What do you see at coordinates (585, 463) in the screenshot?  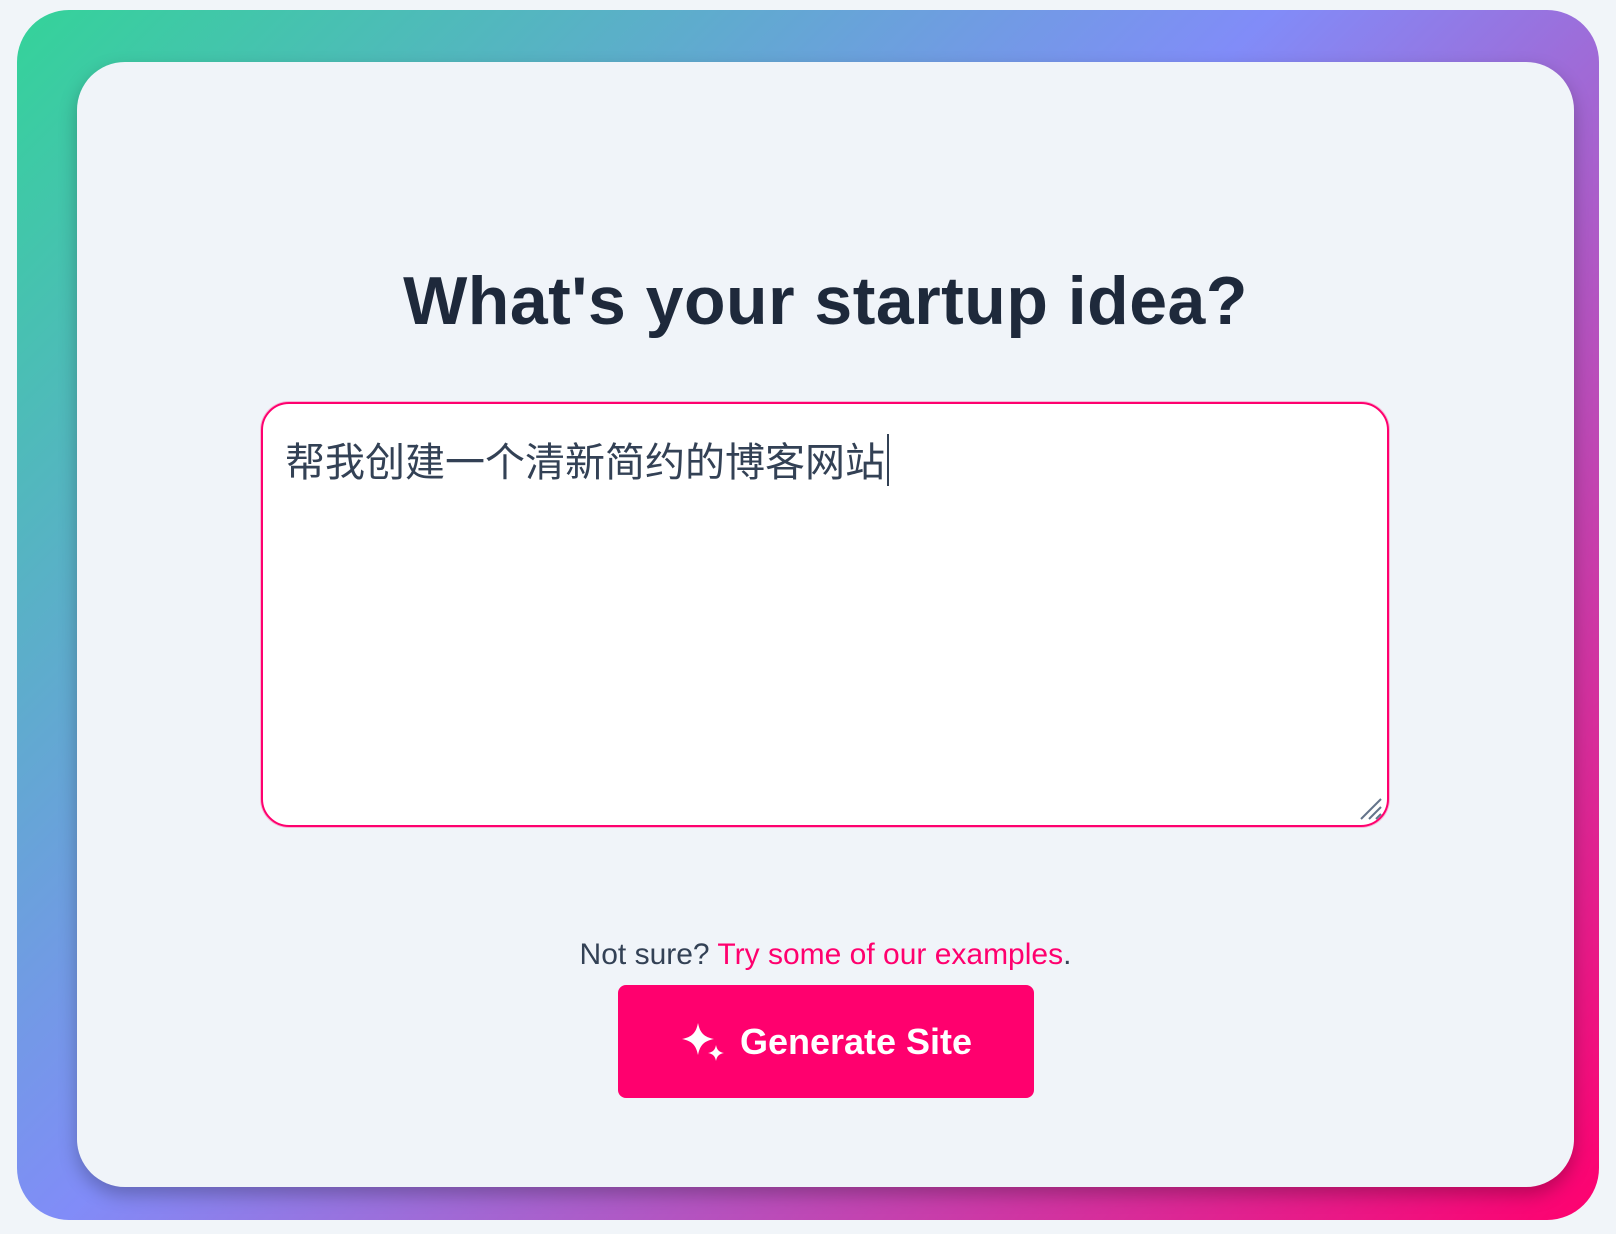 I see `idea-text: 帮我创建一个清新简约的博客网站` at bounding box center [585, 463].